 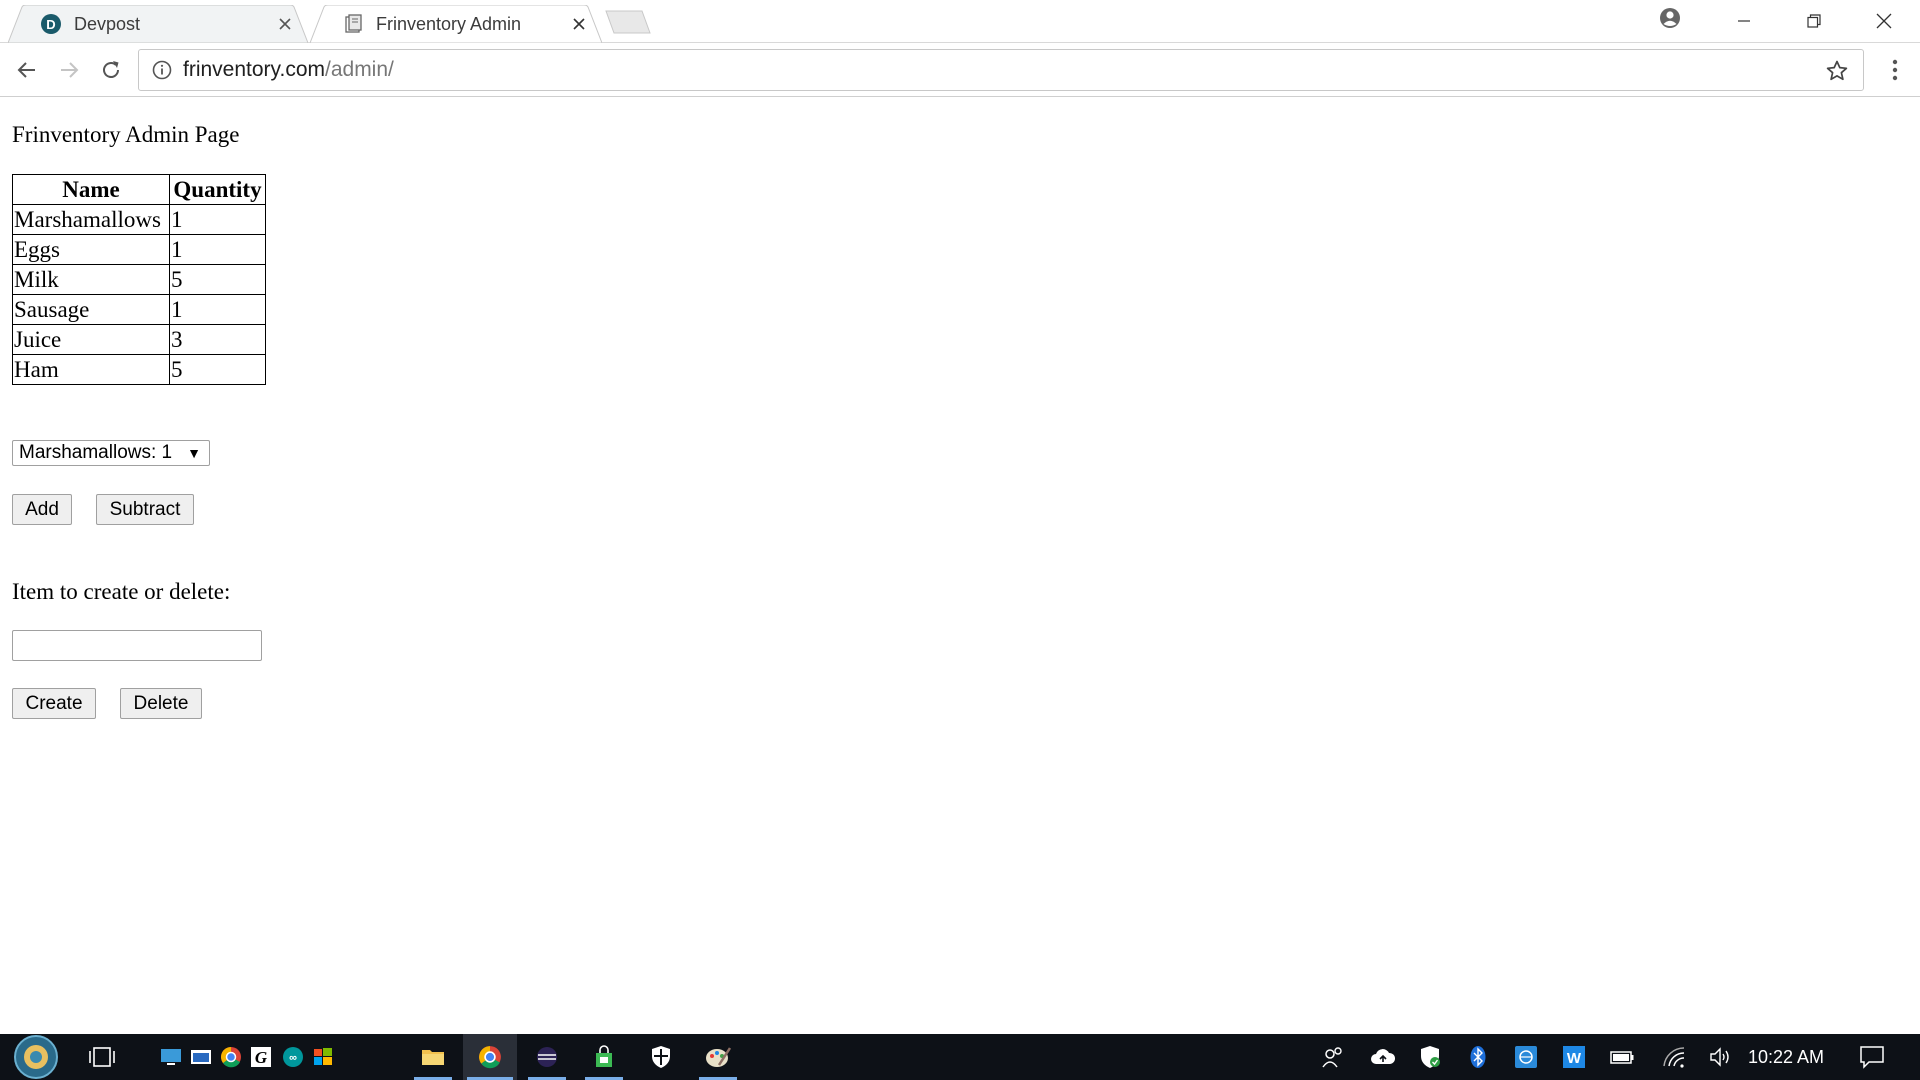 I want to click on windows-flag-icon, so click(x=323, y=1056).